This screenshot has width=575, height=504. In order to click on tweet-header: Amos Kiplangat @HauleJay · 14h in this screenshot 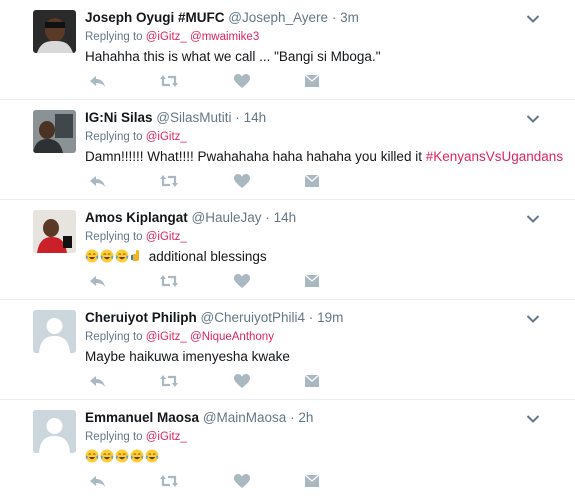, I will do `click(315, 218)`.